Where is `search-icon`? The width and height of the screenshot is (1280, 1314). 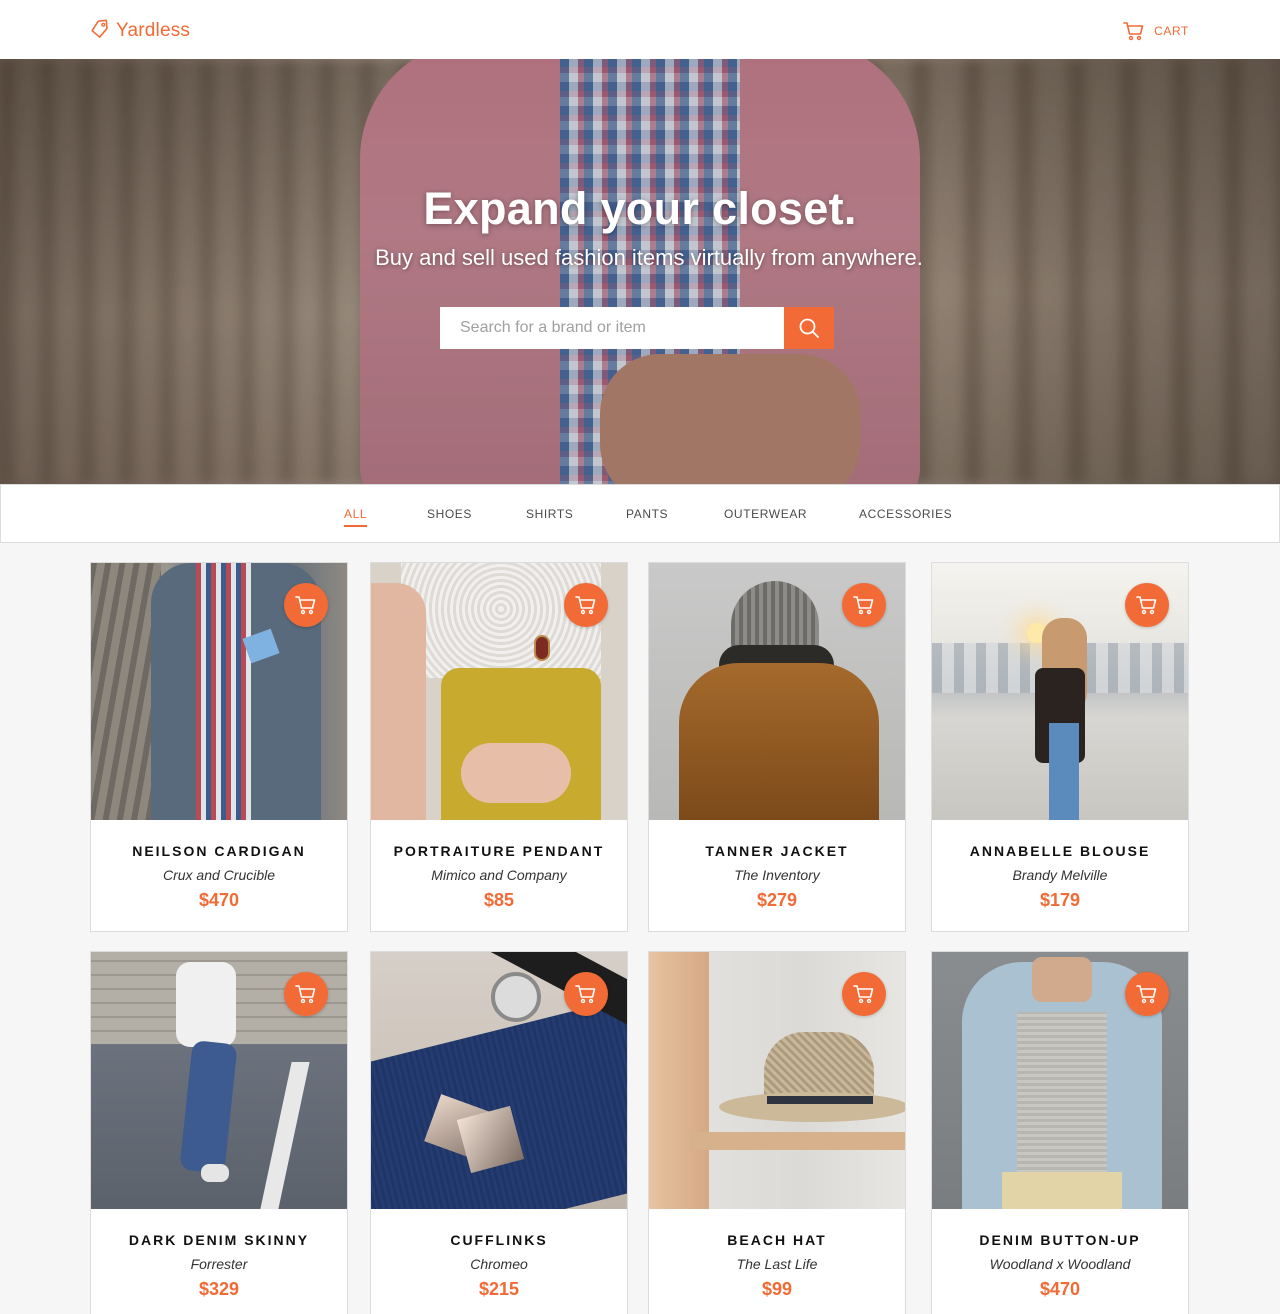 search-icon is located at coordinates (809, 328).